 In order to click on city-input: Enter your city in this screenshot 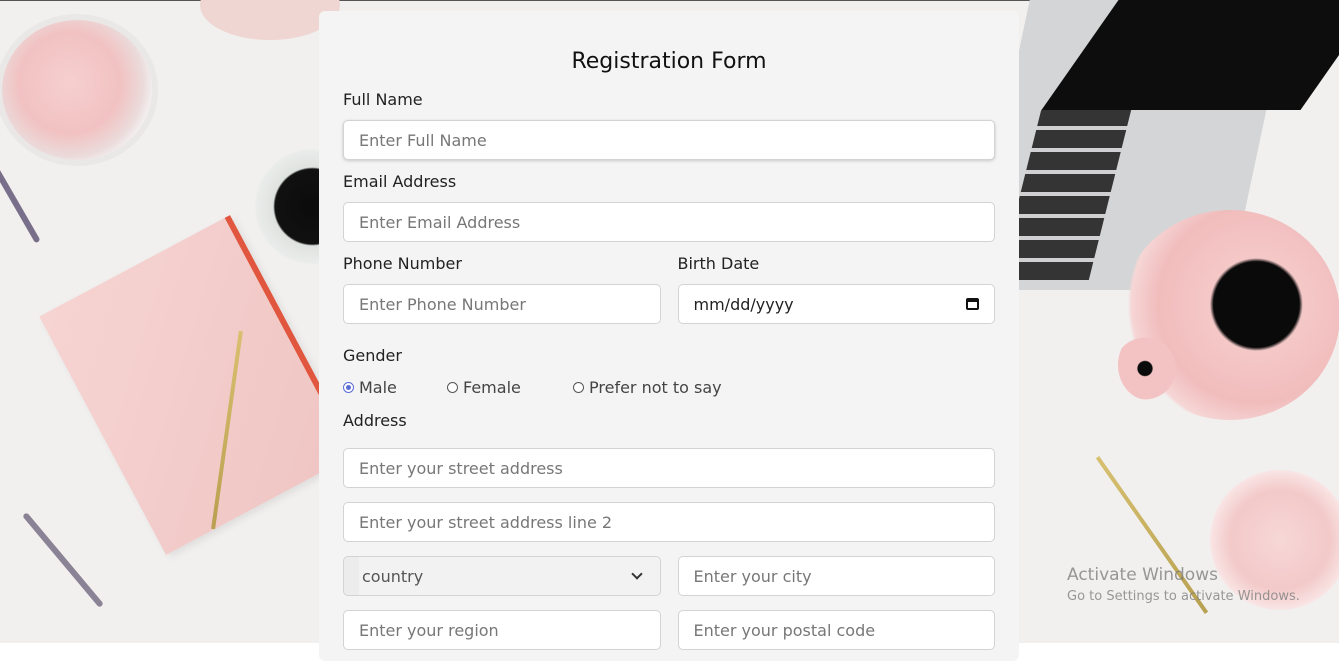, I will do `click(836, 576)`.